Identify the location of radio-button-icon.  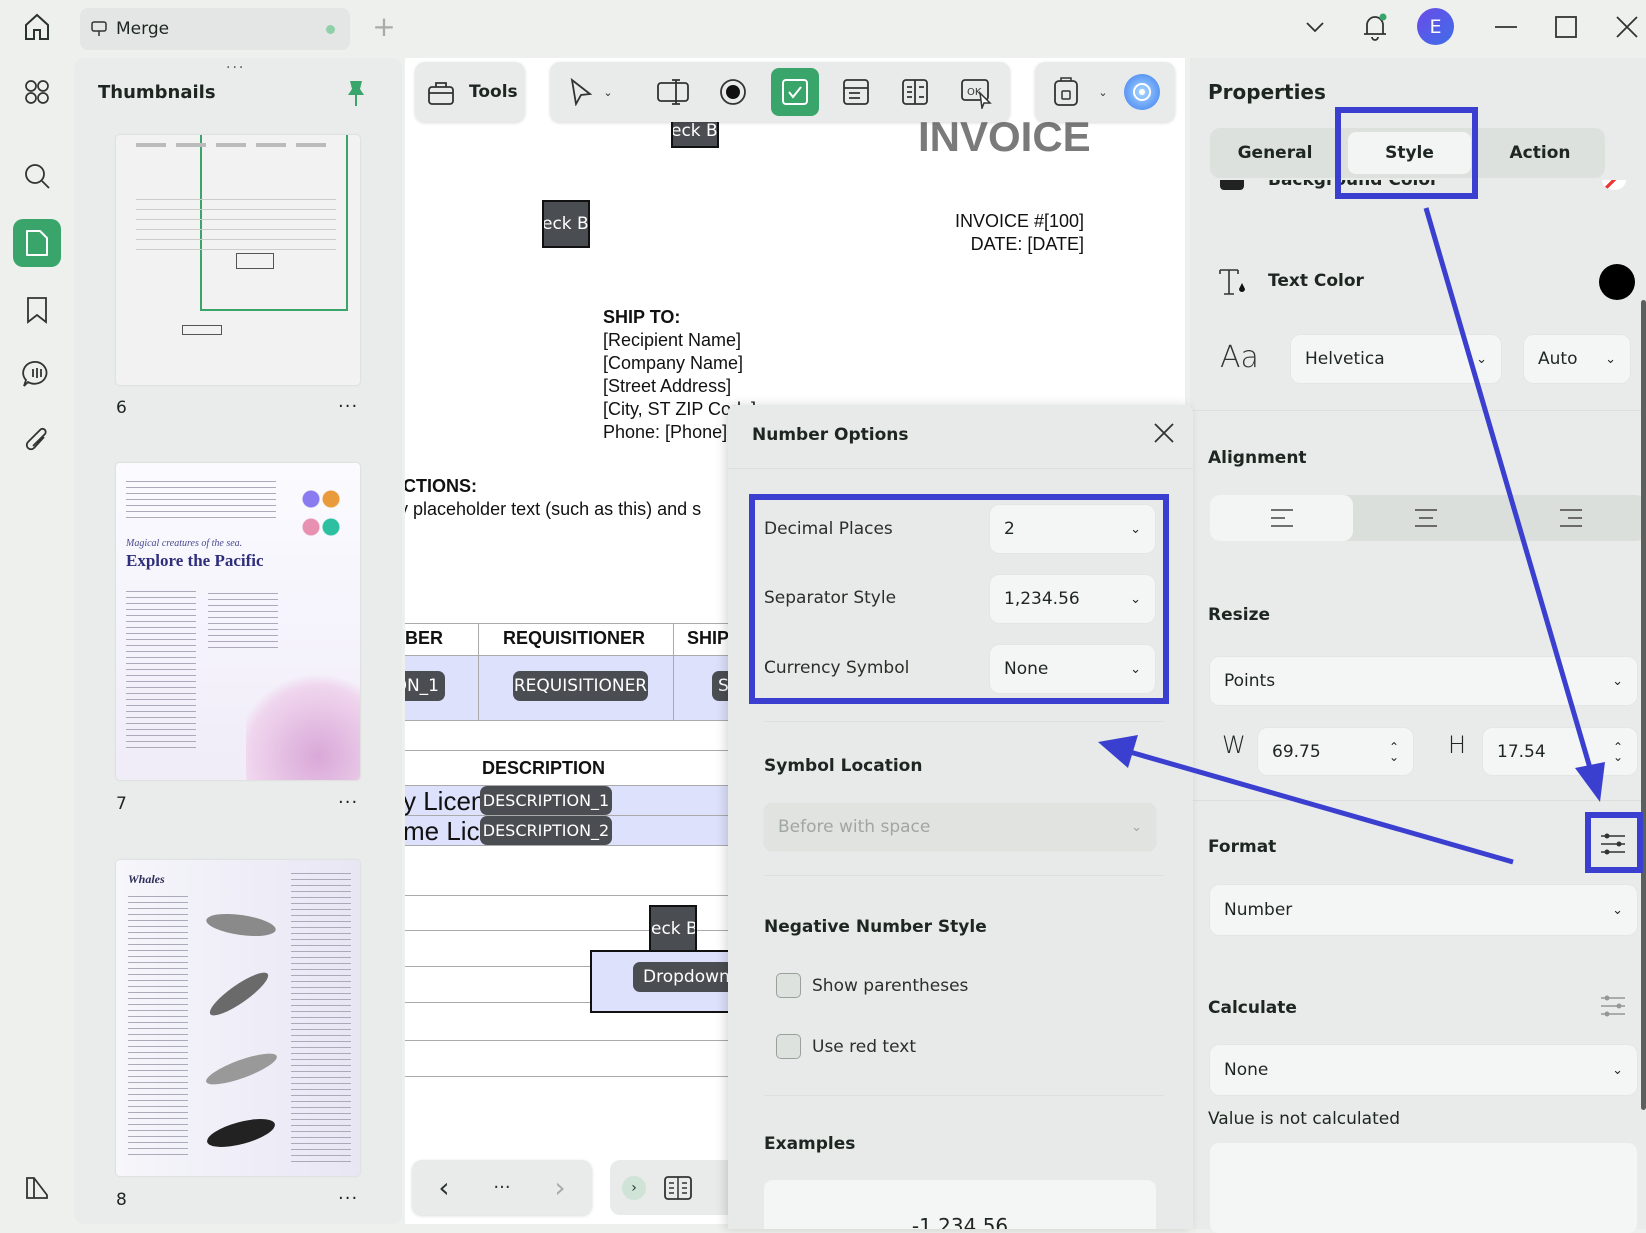
(733, 92).